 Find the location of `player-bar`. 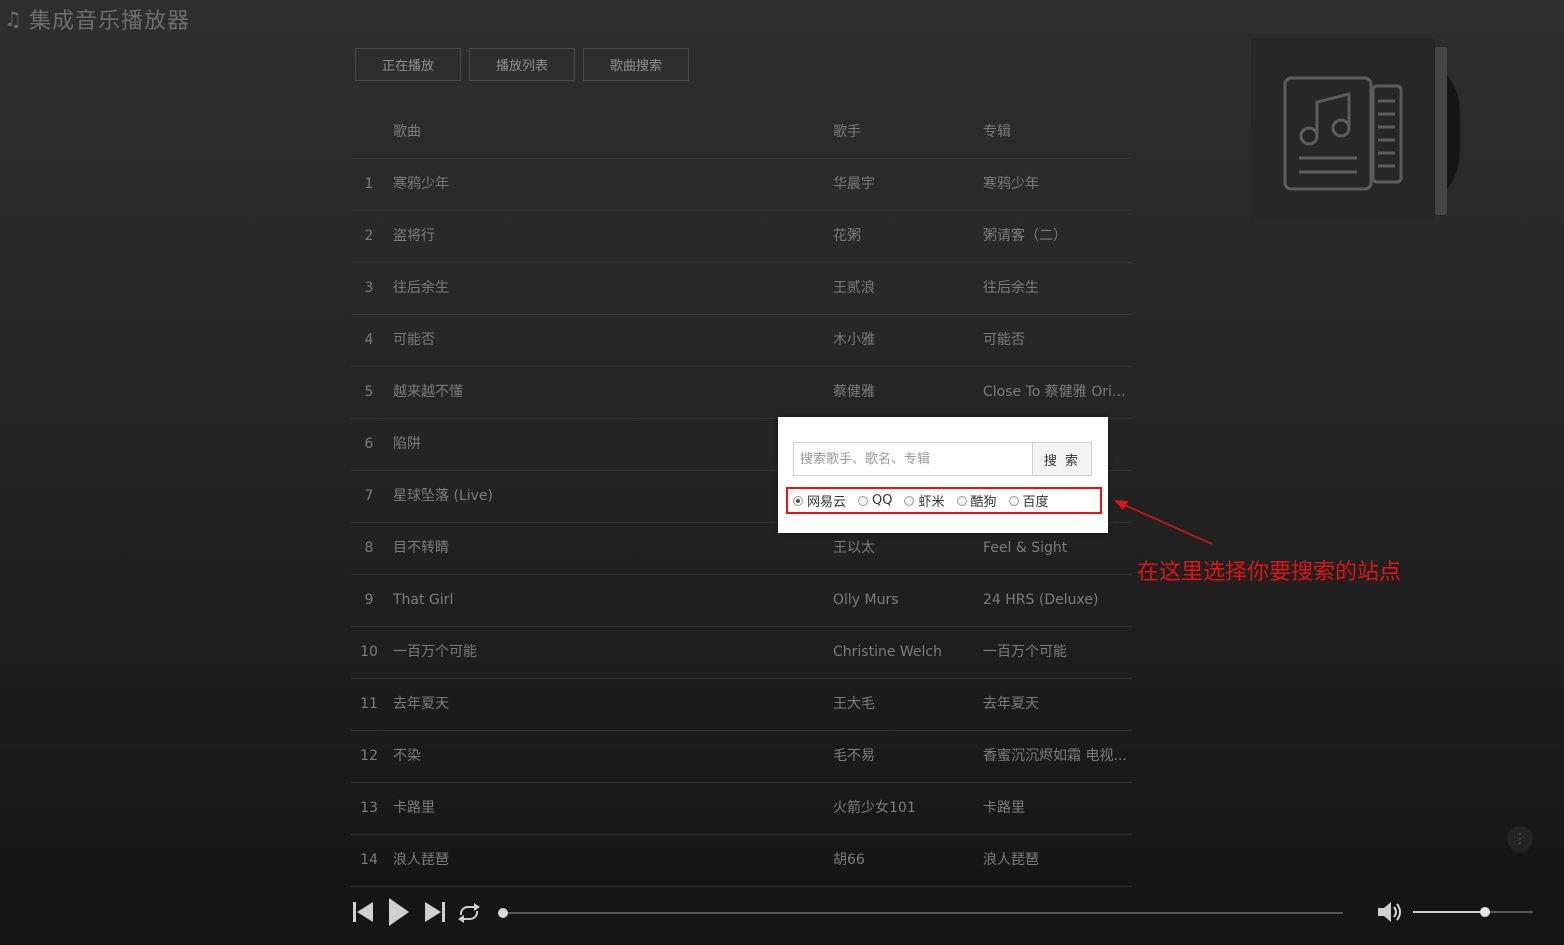

player-bar is located at coordinates (782, 912).